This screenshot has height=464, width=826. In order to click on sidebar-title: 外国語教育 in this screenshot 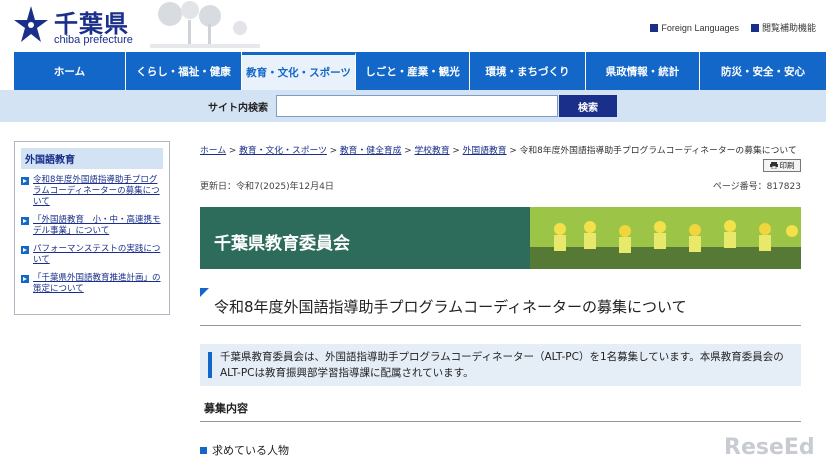, I will do `click(92, 158)`.